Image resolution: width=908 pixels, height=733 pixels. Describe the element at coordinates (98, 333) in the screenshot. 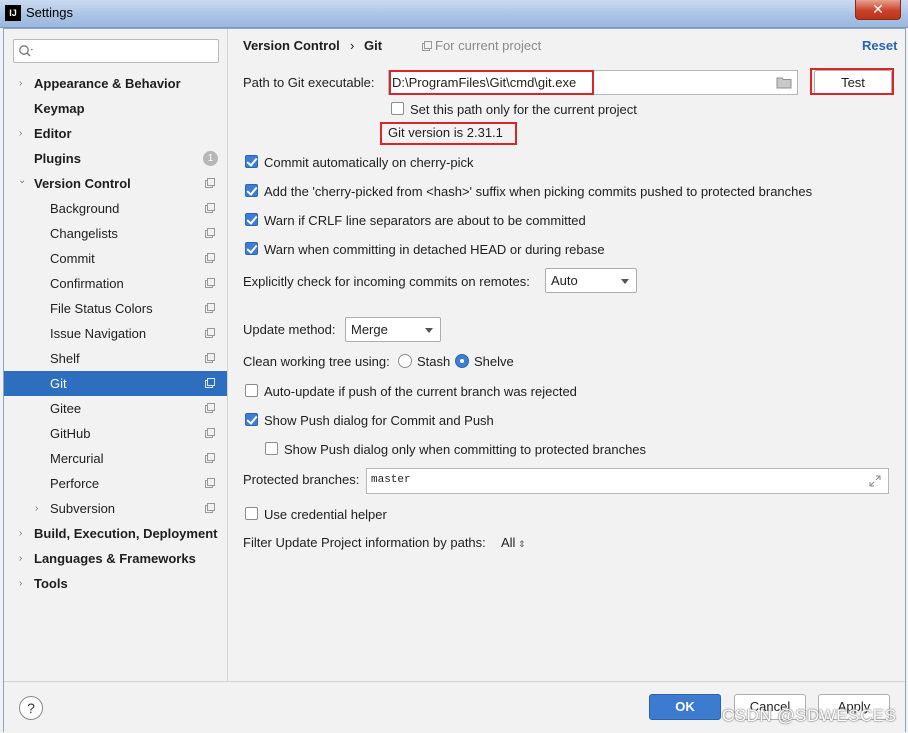

I see `sidebar-item-label: Issue Navigation` at that location.